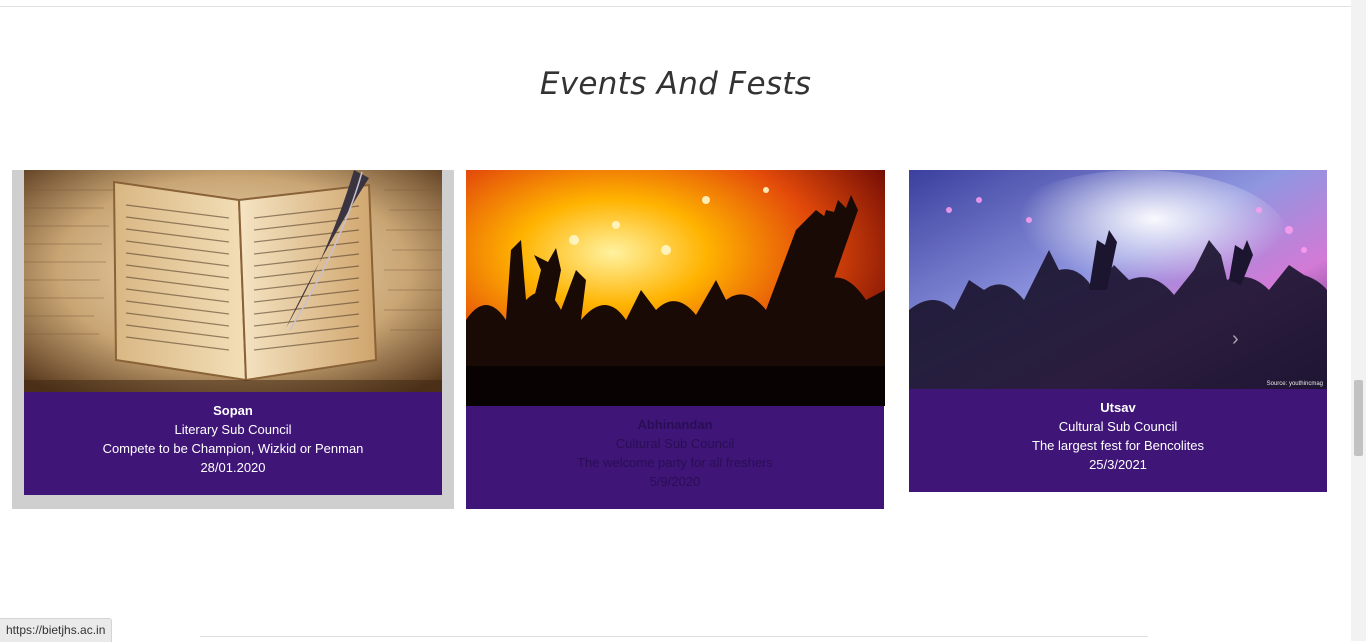 The image size is (1366, 642). Describe the element at coordinates (1118, 464) in the screenshot. I see `event-date: 25/3/2021` at that location.